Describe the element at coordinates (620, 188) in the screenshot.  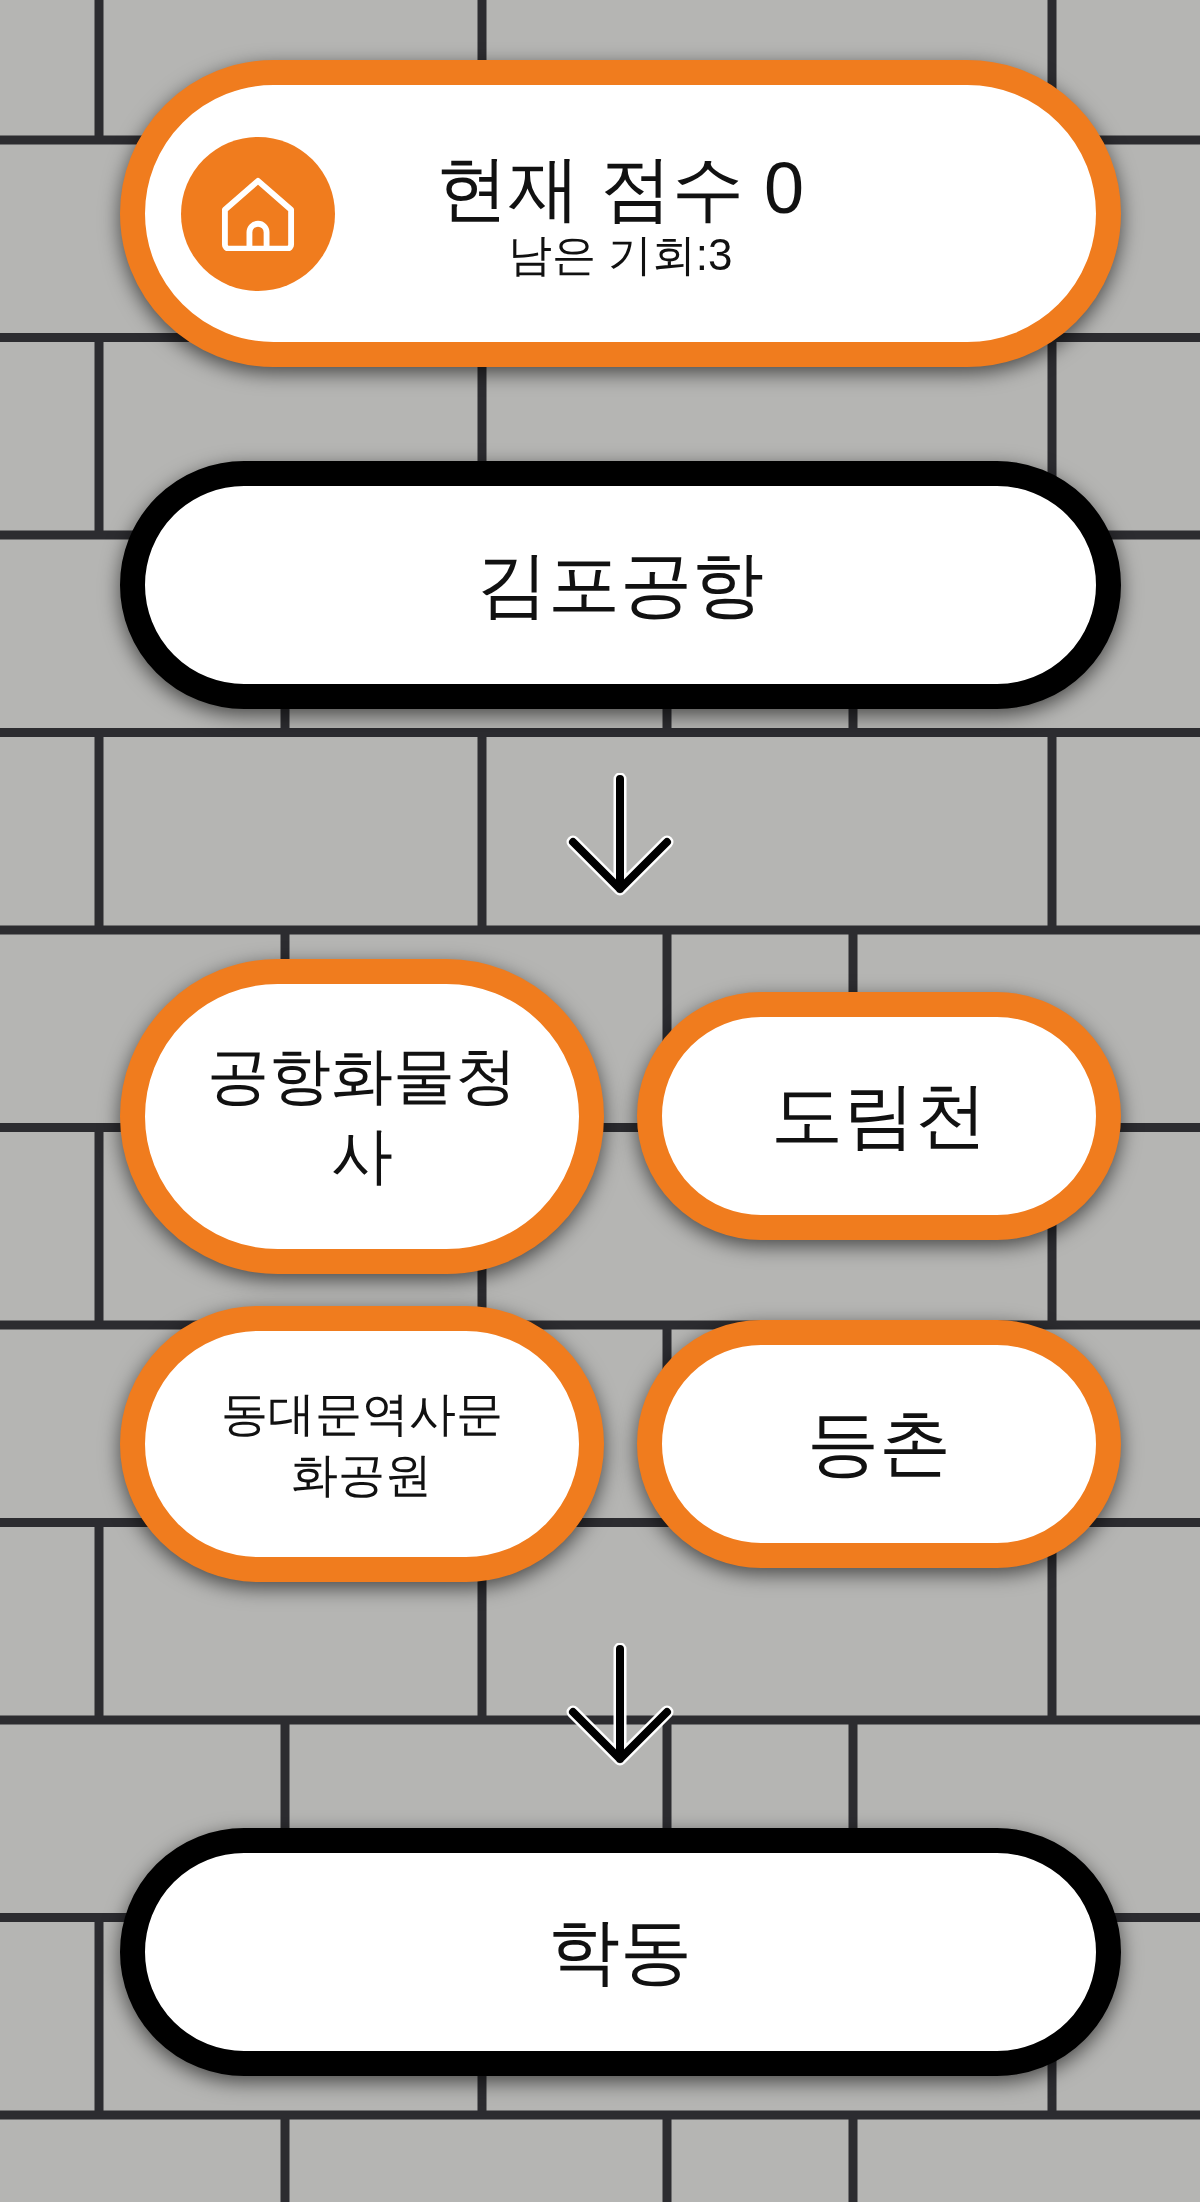
I see `score-title: 현재 점수 0` at that location.